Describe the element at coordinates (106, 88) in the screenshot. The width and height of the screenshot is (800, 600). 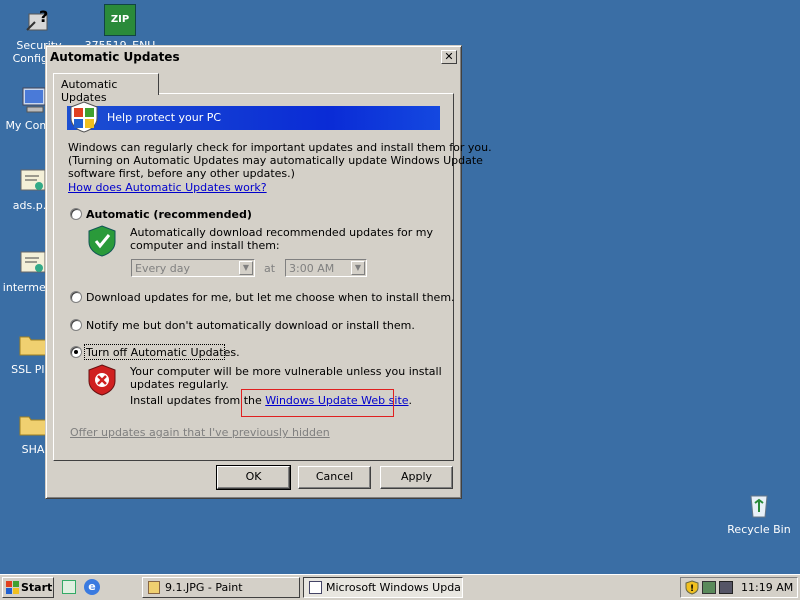
I see `tab-automatic-updates: Automatic Updates` at that location.